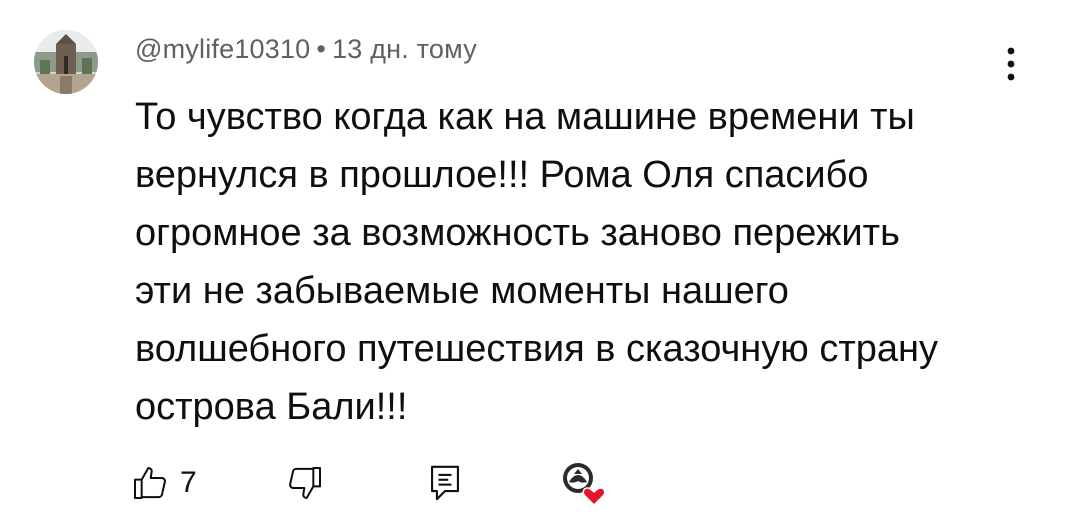 This screenshot has width=1080, height=532. I want to click on timestamp: 13 дн. тому, so click(404, 49).